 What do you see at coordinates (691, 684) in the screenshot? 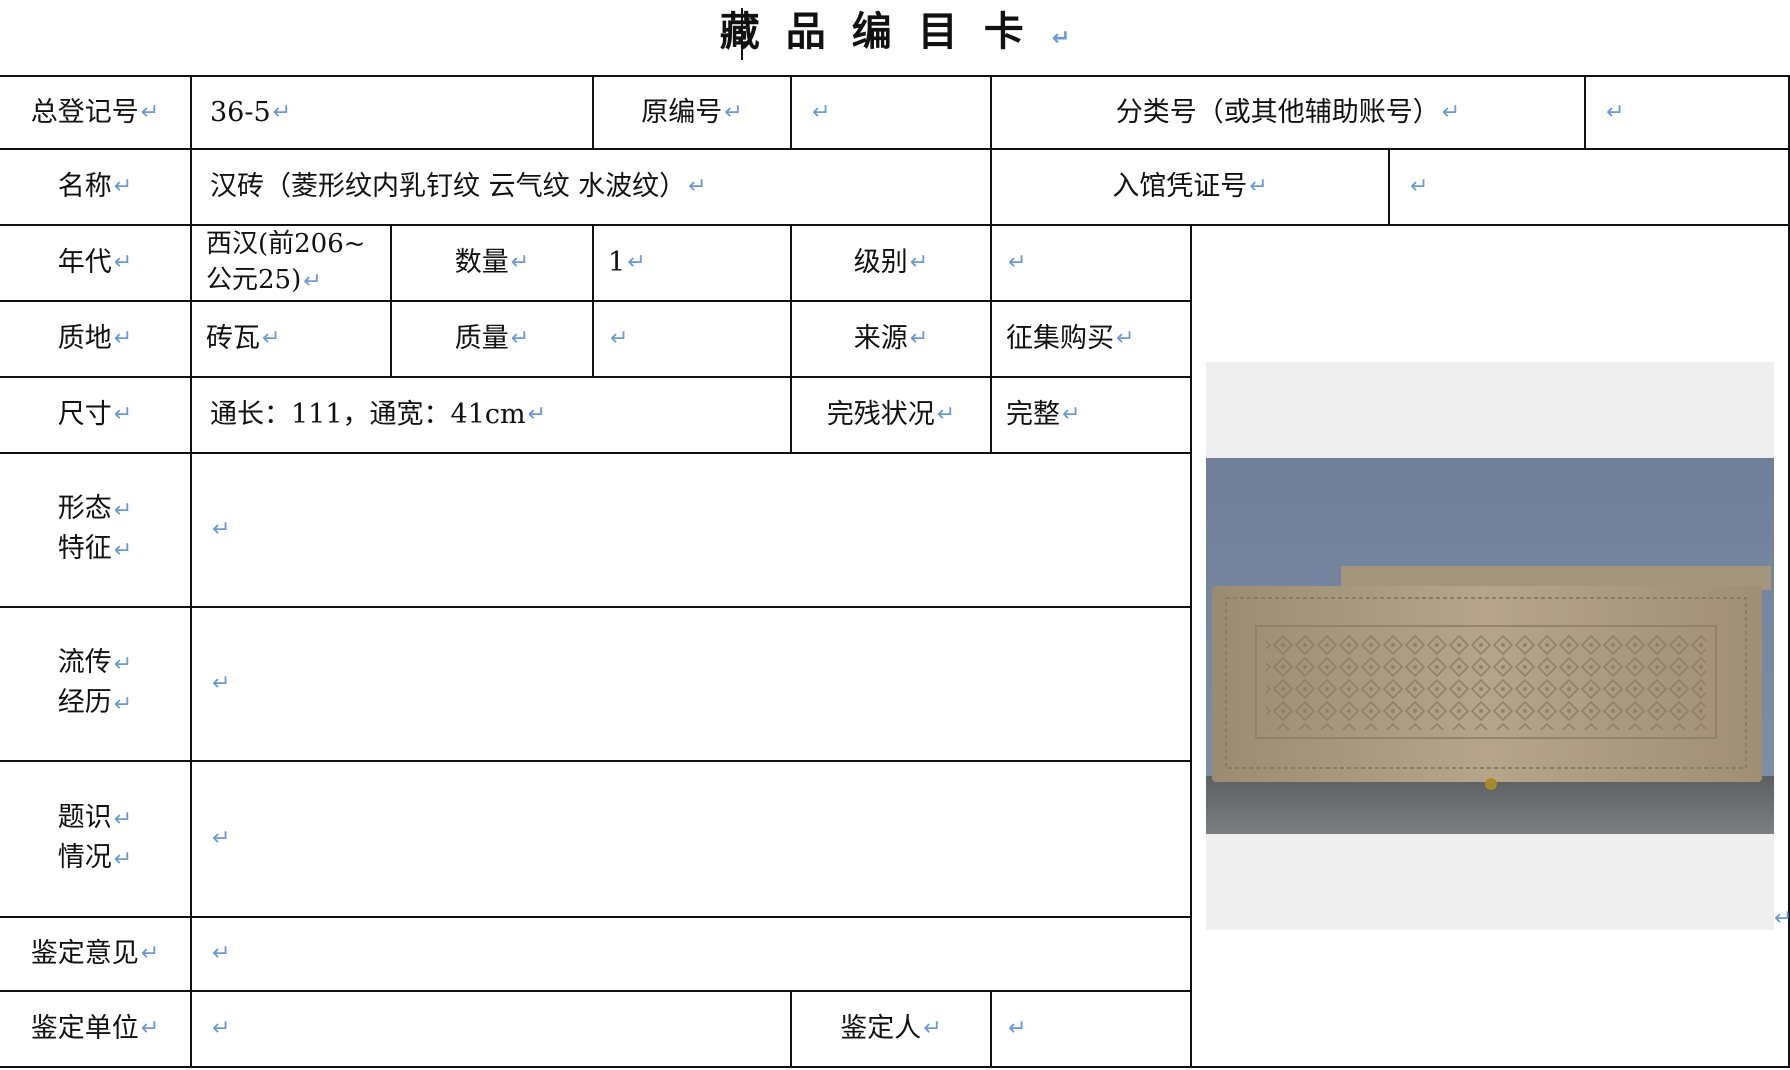
I see `history-value: ↵` at bounding box center [691, 684].